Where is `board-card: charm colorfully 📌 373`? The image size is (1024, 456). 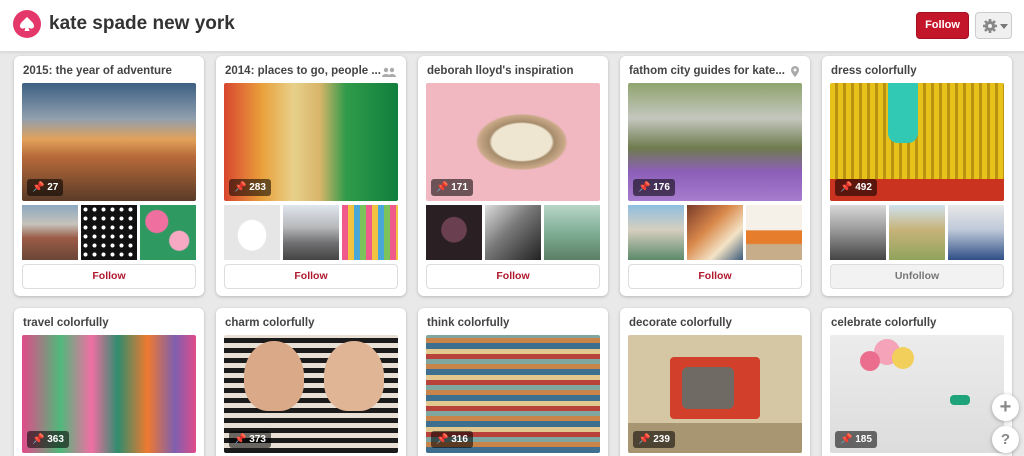
board-card: charm colorfully 📌 373 is located at coordinates (311, 382).